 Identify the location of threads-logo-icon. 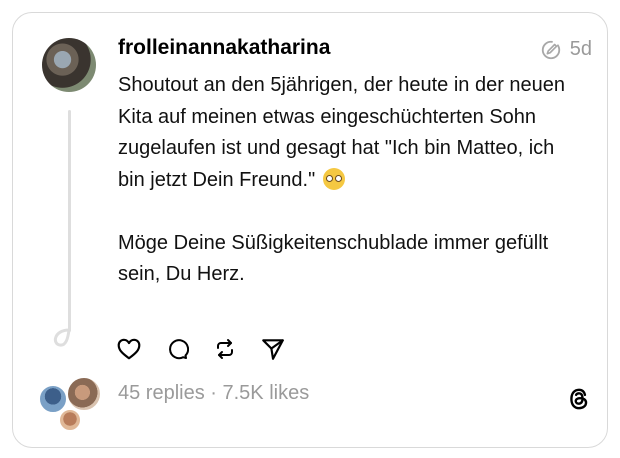
(579, 399).